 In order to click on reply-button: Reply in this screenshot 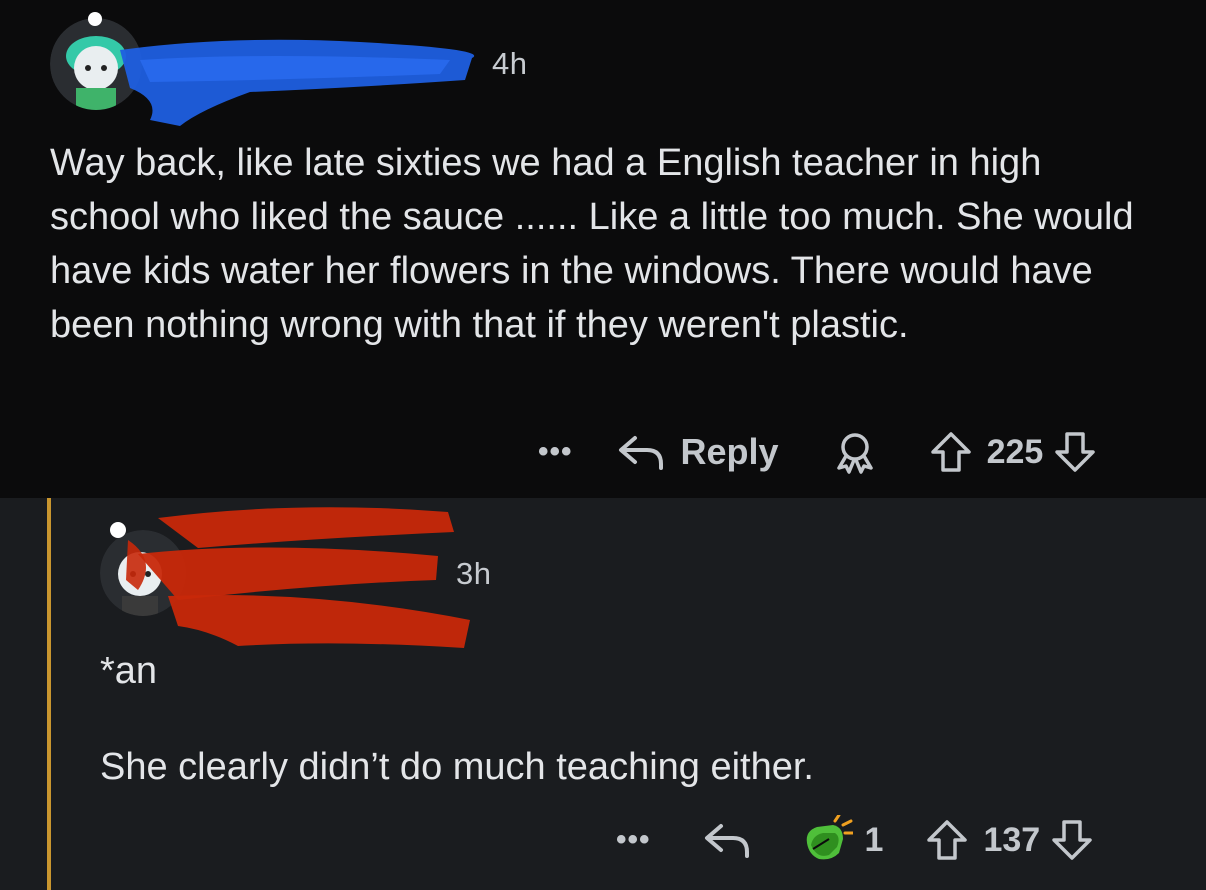, I will do `click(698, 452)`.